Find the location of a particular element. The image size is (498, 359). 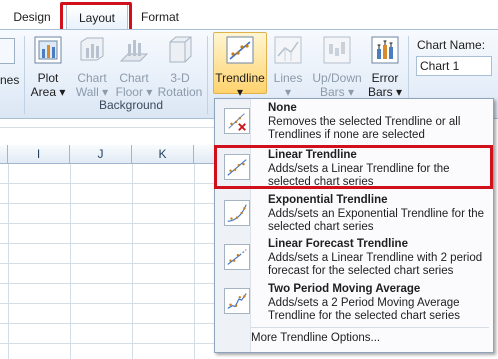

3d-rotation-label-2: Rotation is located at coordinates (180, 92).